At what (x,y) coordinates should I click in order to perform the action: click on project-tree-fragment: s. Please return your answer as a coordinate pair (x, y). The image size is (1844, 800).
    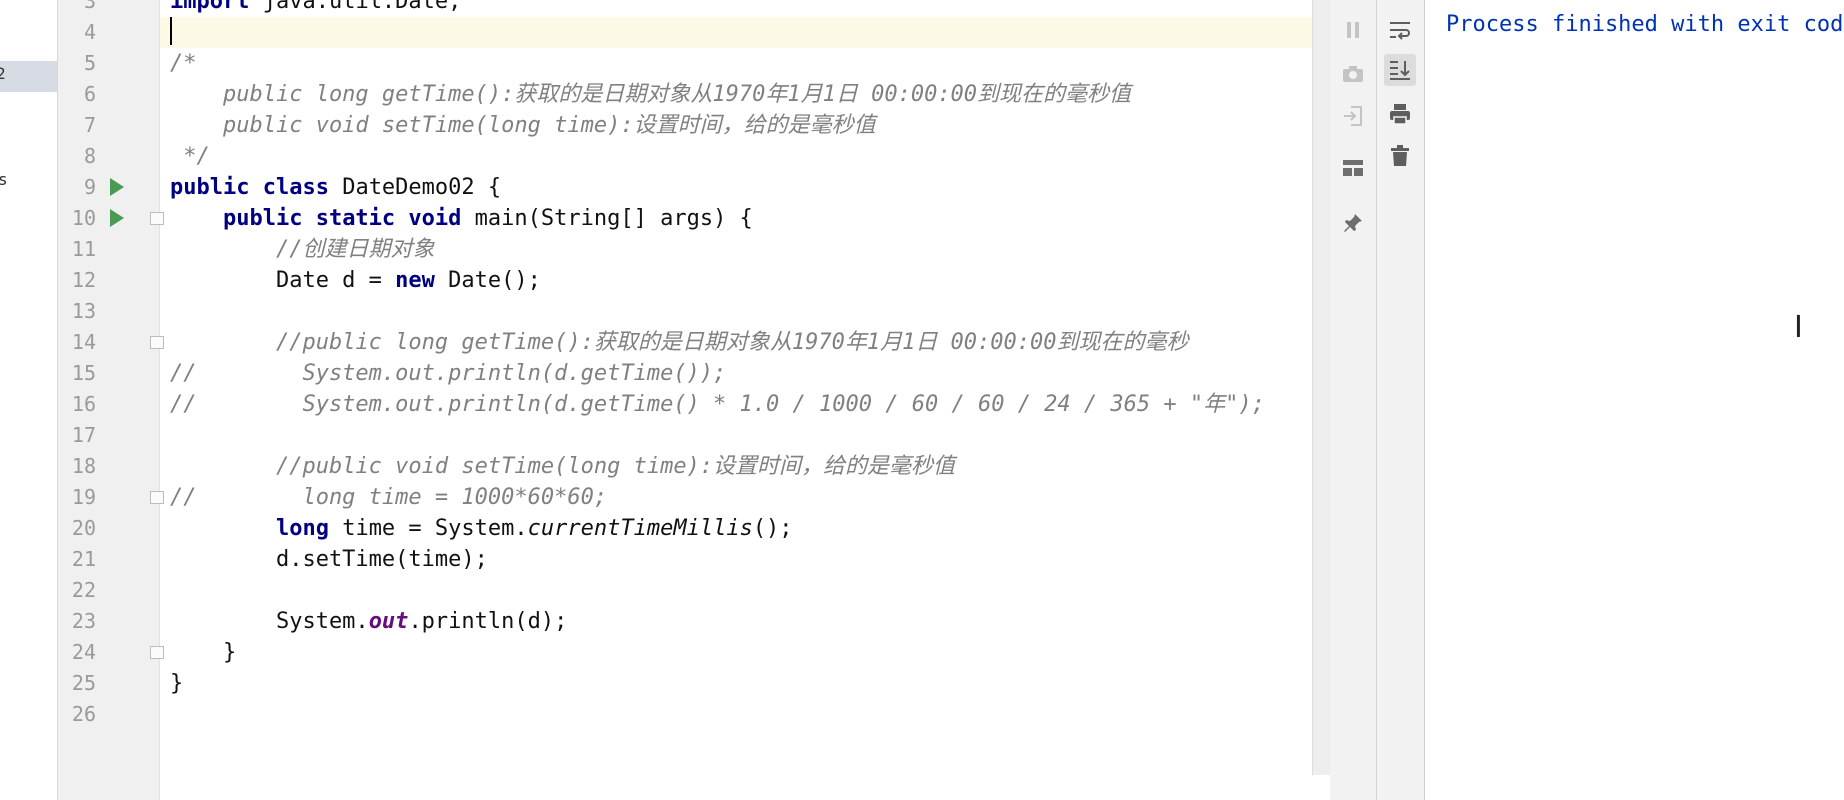
    Looking at the image, I should click on (4, 179).